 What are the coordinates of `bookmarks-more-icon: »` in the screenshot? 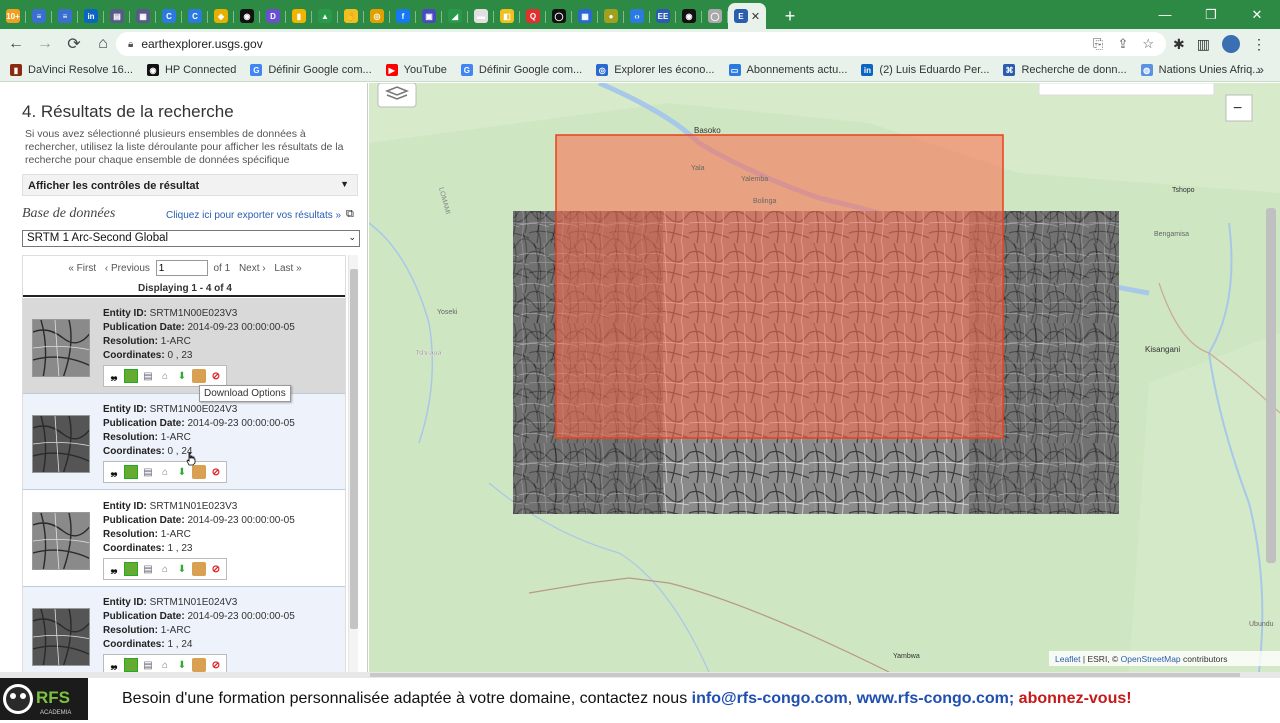 It's located at (1260, 69).